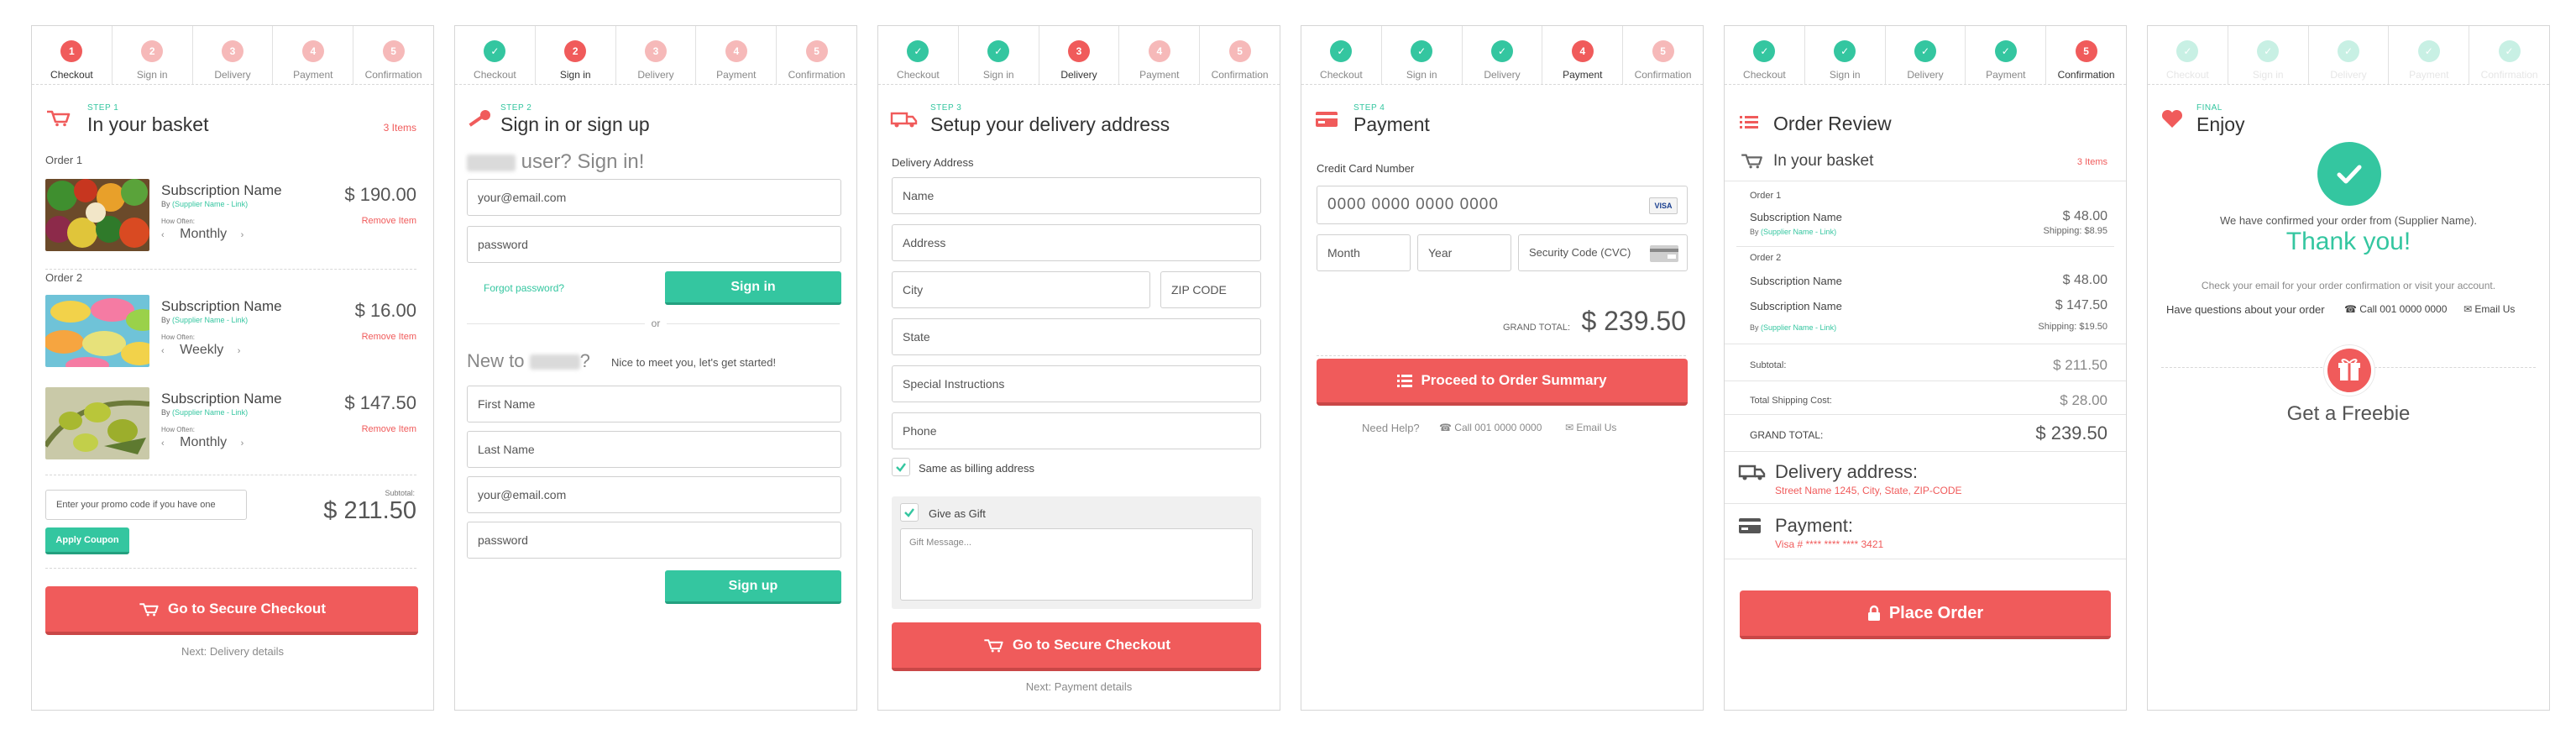  I want to click on same-billing-label: Same as billing address, so click(977, 468).